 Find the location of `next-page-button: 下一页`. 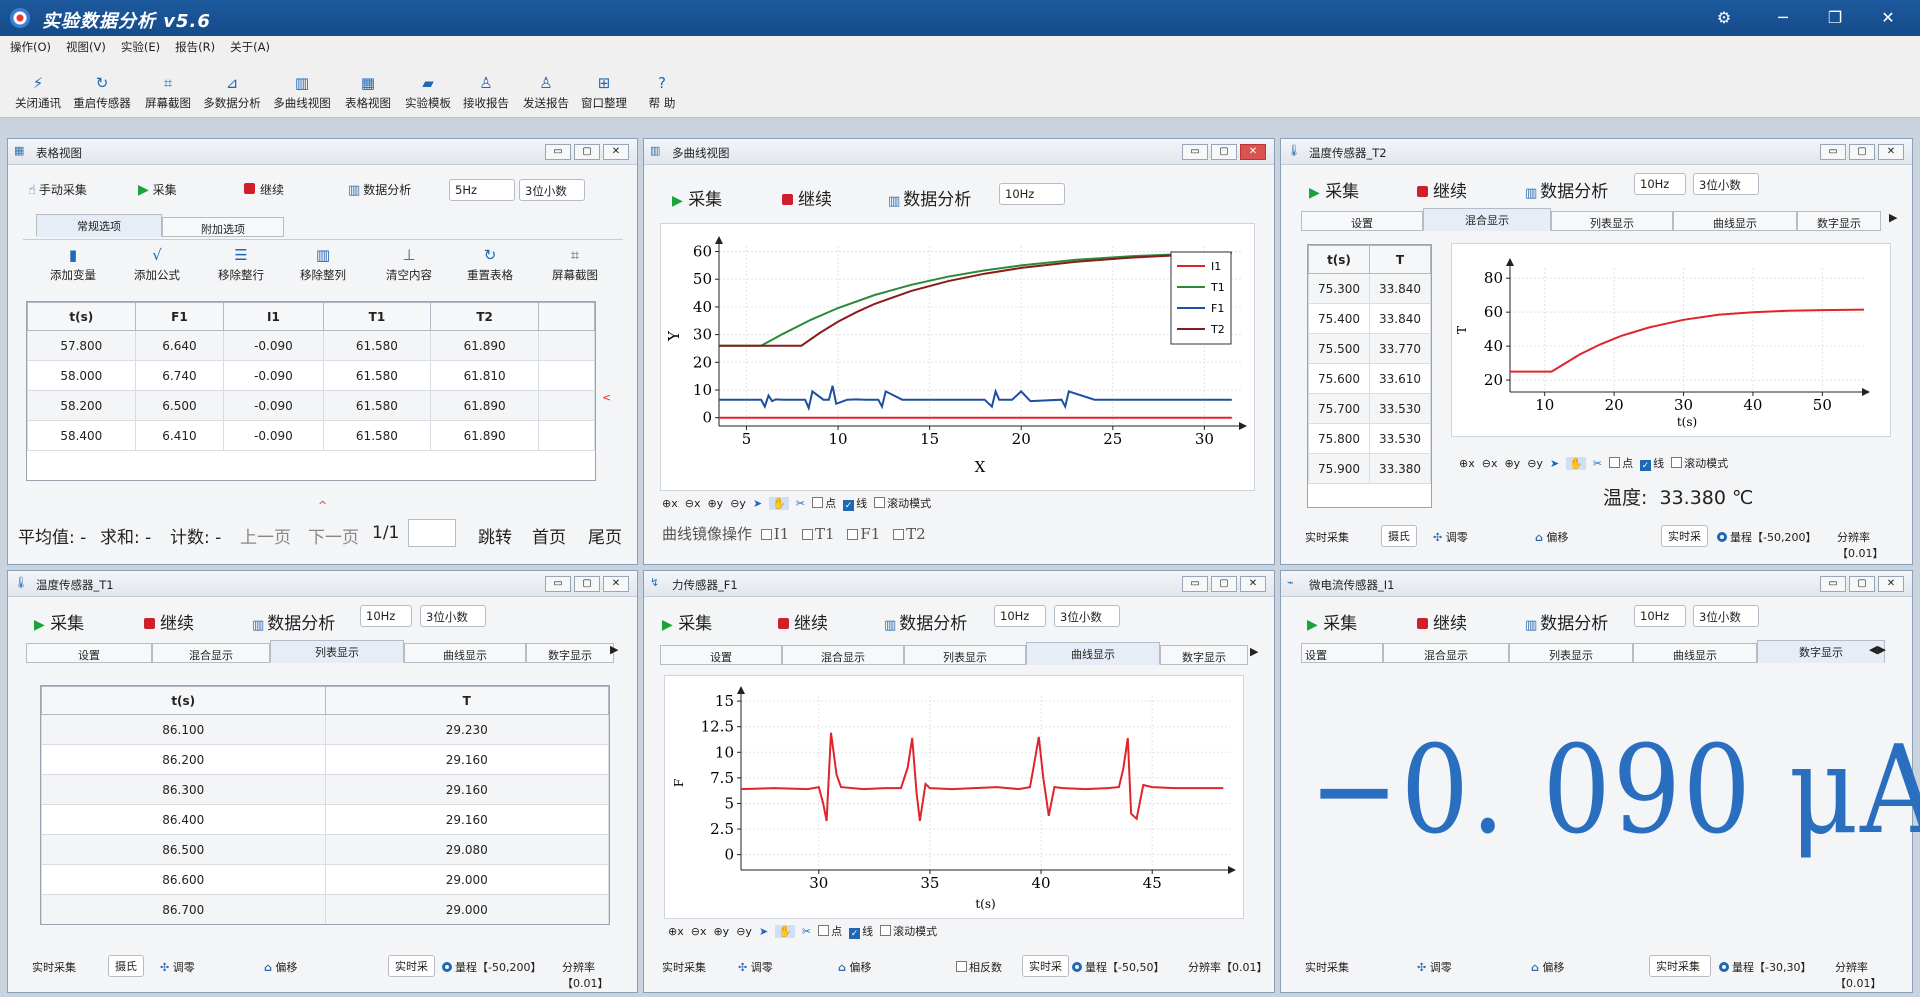

next-page-button: 下一页 is located at coordinates (333, 535).